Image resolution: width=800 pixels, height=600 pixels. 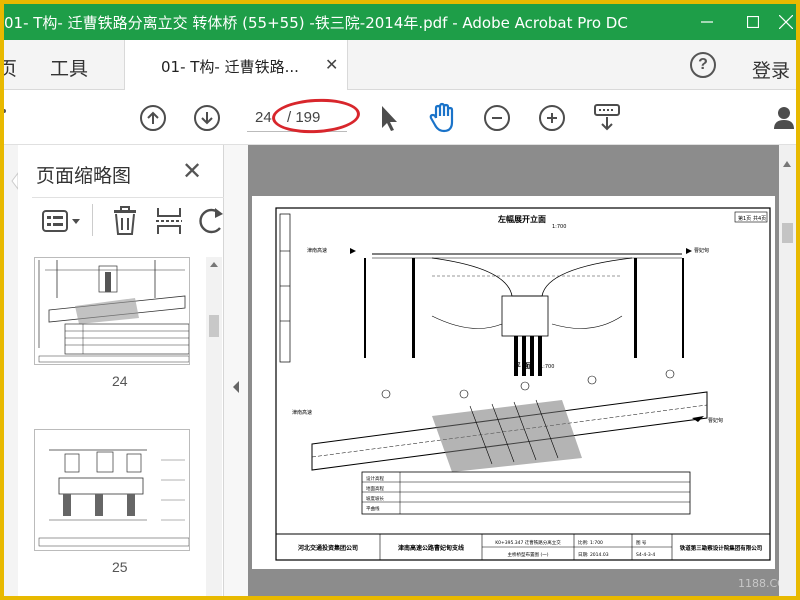 What do you see at coordinates (125, 223) in the screenshot?
I see `delete-page-icon` at bounding box center [125, 223].